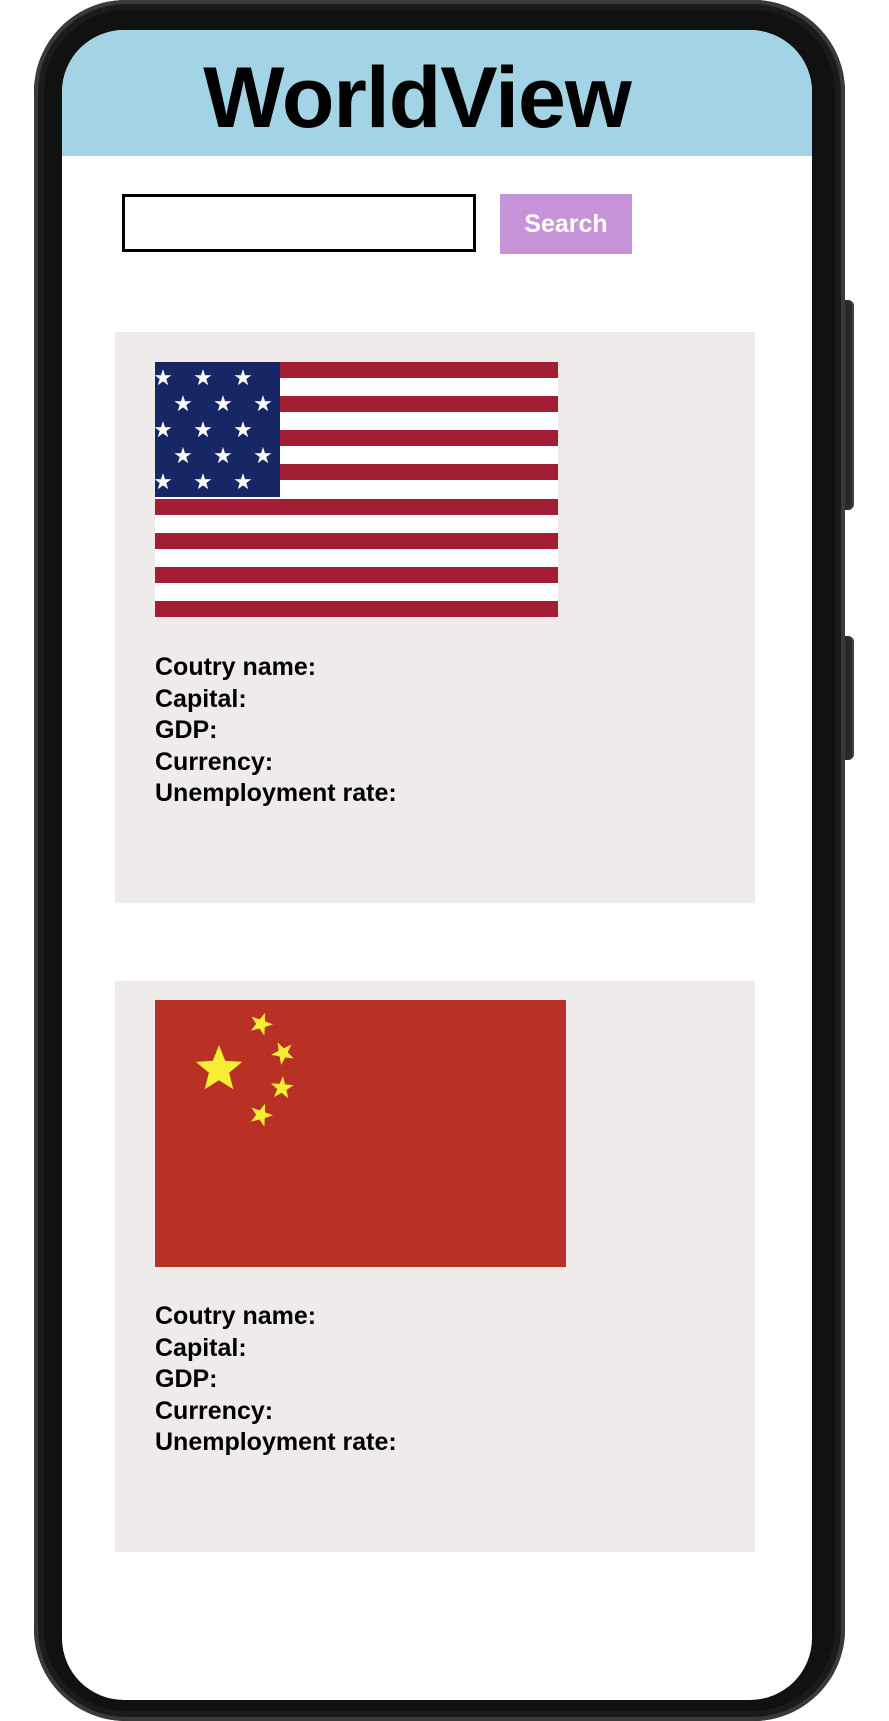 The image size is (889, 1721). What do you see at coordinates (360, 1133) in the screenshot?
I see `china-flag` at bounding box center [360, 1133].